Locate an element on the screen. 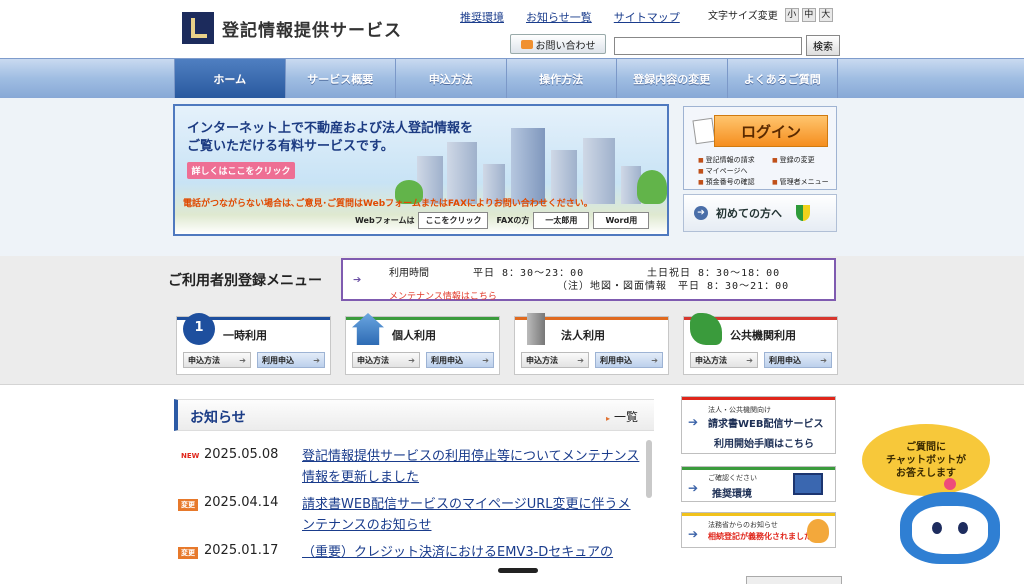 This screenshot has height=584, width=1024. news-date: 2025.01.17 is located at coordinates (241, 550).